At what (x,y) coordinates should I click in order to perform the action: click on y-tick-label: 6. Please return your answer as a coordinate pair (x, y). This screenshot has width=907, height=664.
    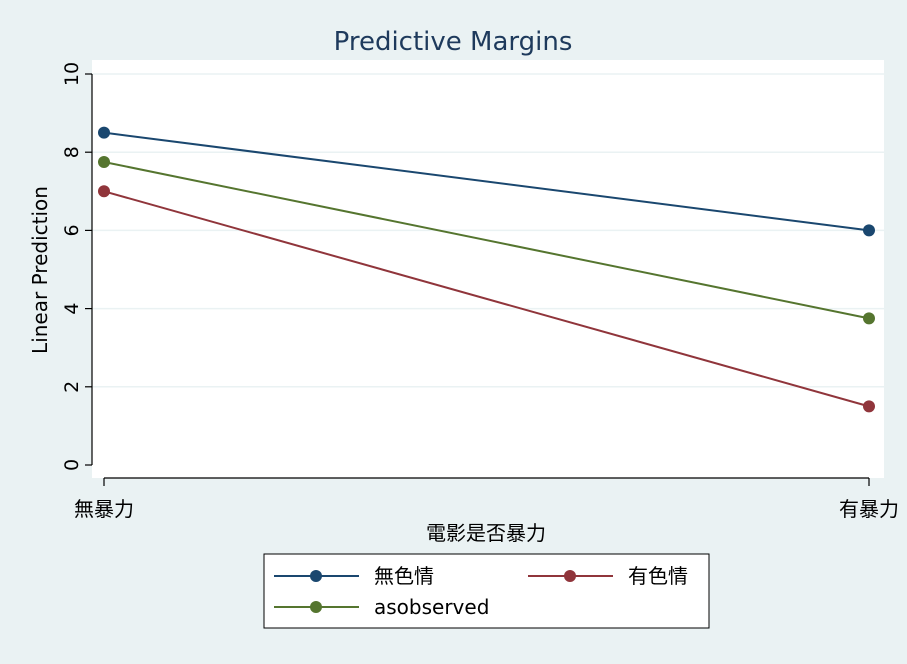
    Looking at the image, I should click on (72, 230).